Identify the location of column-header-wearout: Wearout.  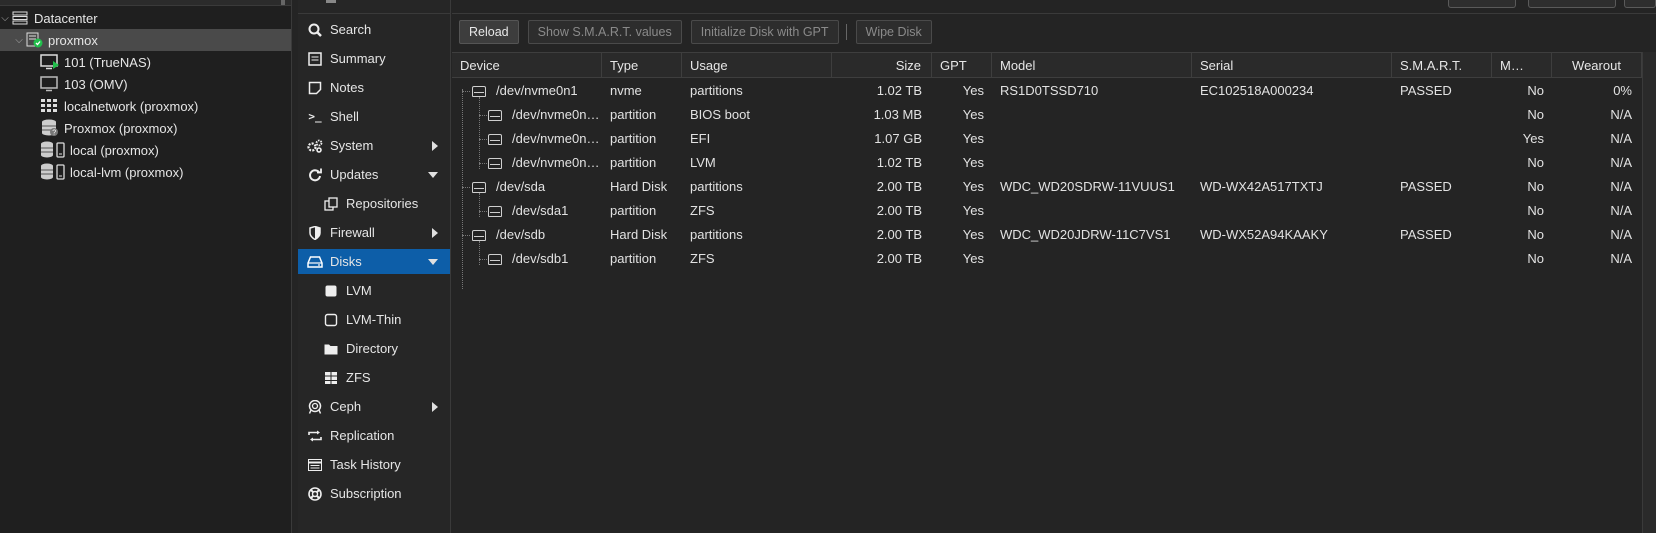
(1597, 65).